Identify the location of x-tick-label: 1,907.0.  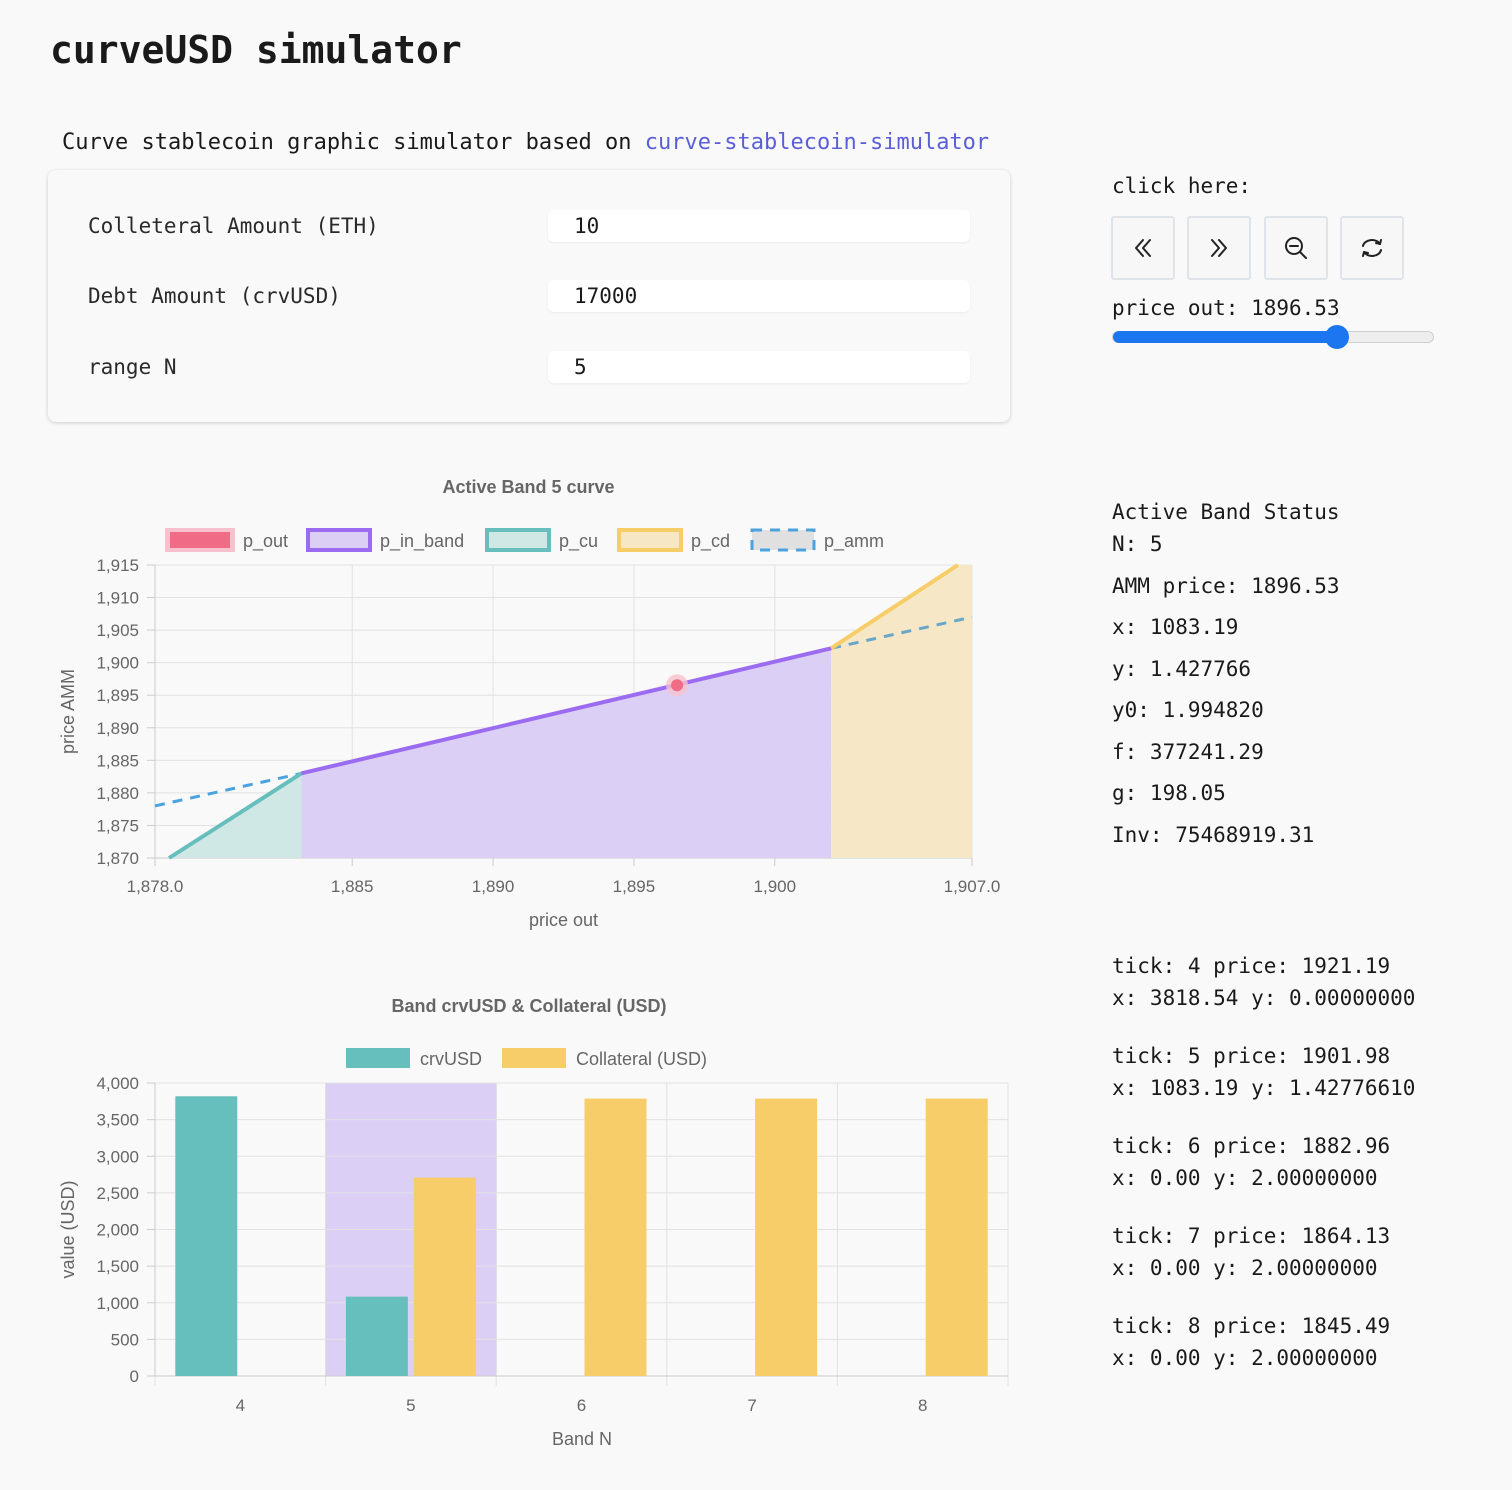
(972, 886).